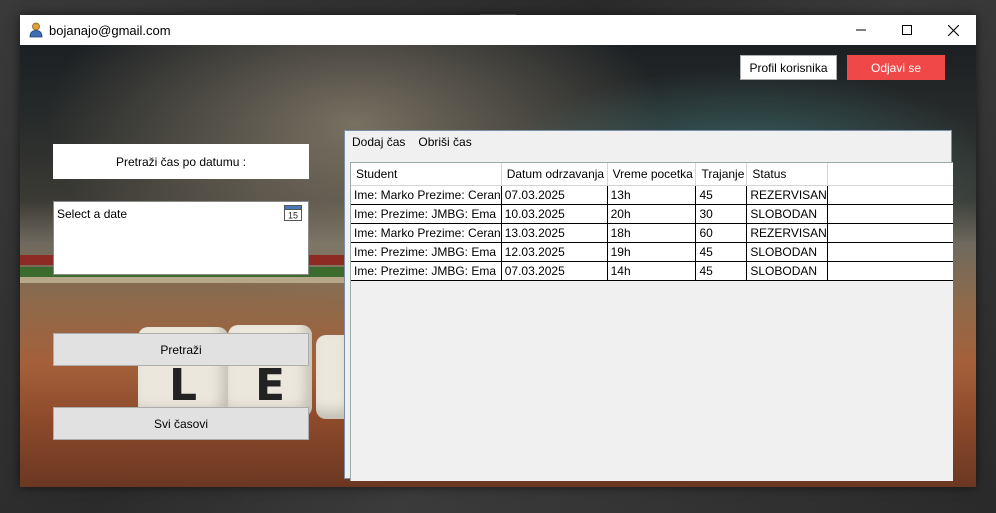  What do you see at coordinates (110, 30) in the screenshot?
I see `window-title: bojanajo@gmail.com` at bounding box center [110, 30].